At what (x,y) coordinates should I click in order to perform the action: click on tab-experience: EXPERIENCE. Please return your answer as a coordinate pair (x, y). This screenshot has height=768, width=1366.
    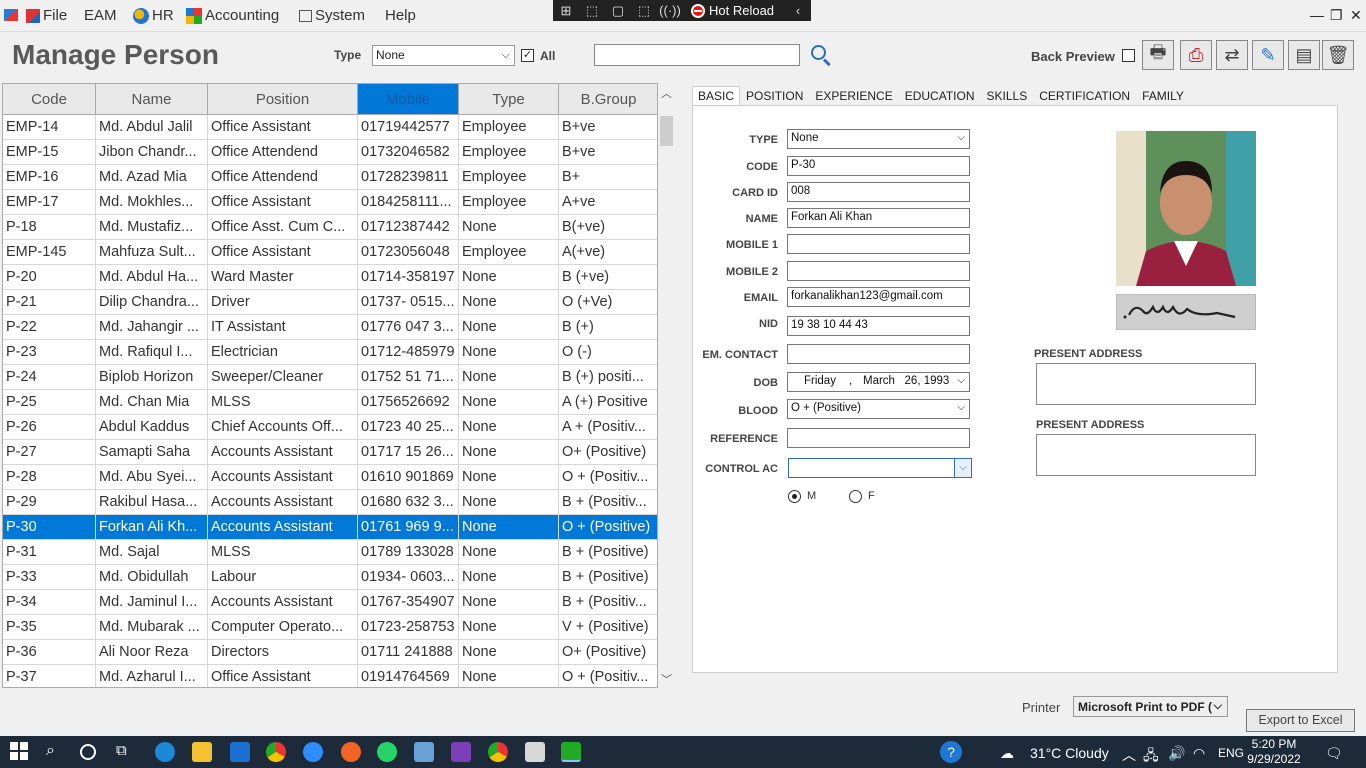
    Looking at the image, I should click on (853, 96).